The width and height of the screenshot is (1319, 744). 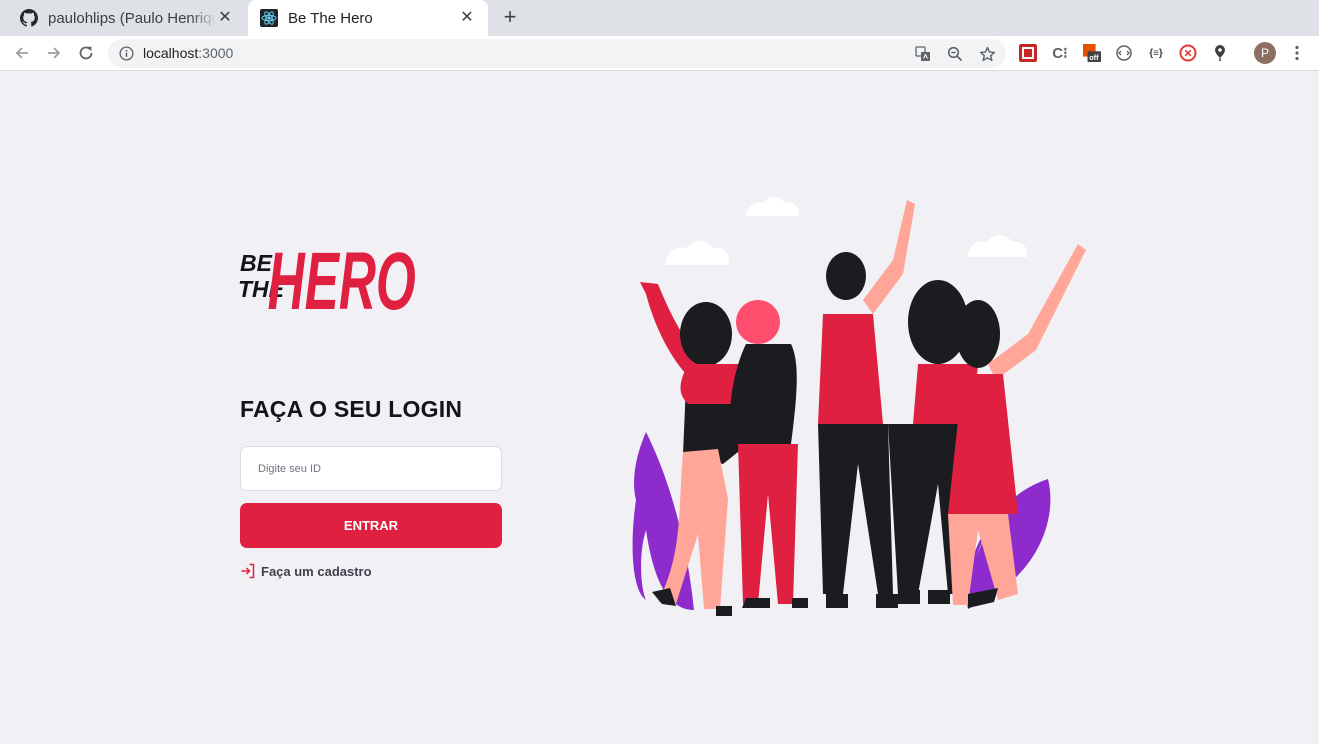 I want to click on extension-json: {≡}, so click(x=1156, y=53).